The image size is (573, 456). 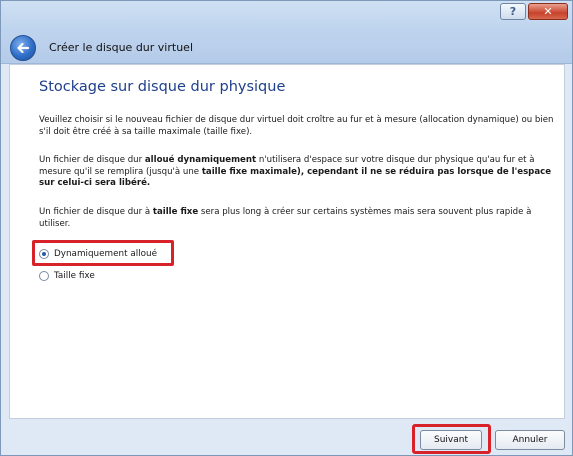 I want to click on radio-dynamic-label: Dynamiquement alloué, so click(x=105, y=254).